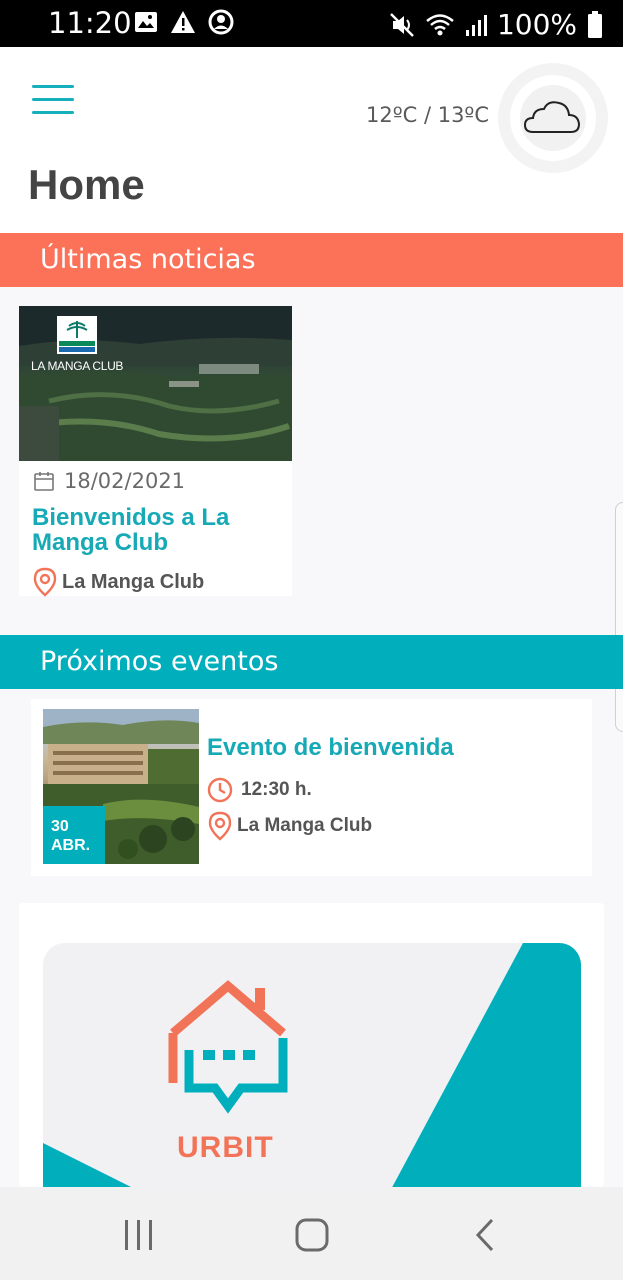 The height and width of the screenshot is (1280, 623). Describe the element at coordinates (133, 581) in the screenshot. I see `news-location: La Manga Club` at that location.